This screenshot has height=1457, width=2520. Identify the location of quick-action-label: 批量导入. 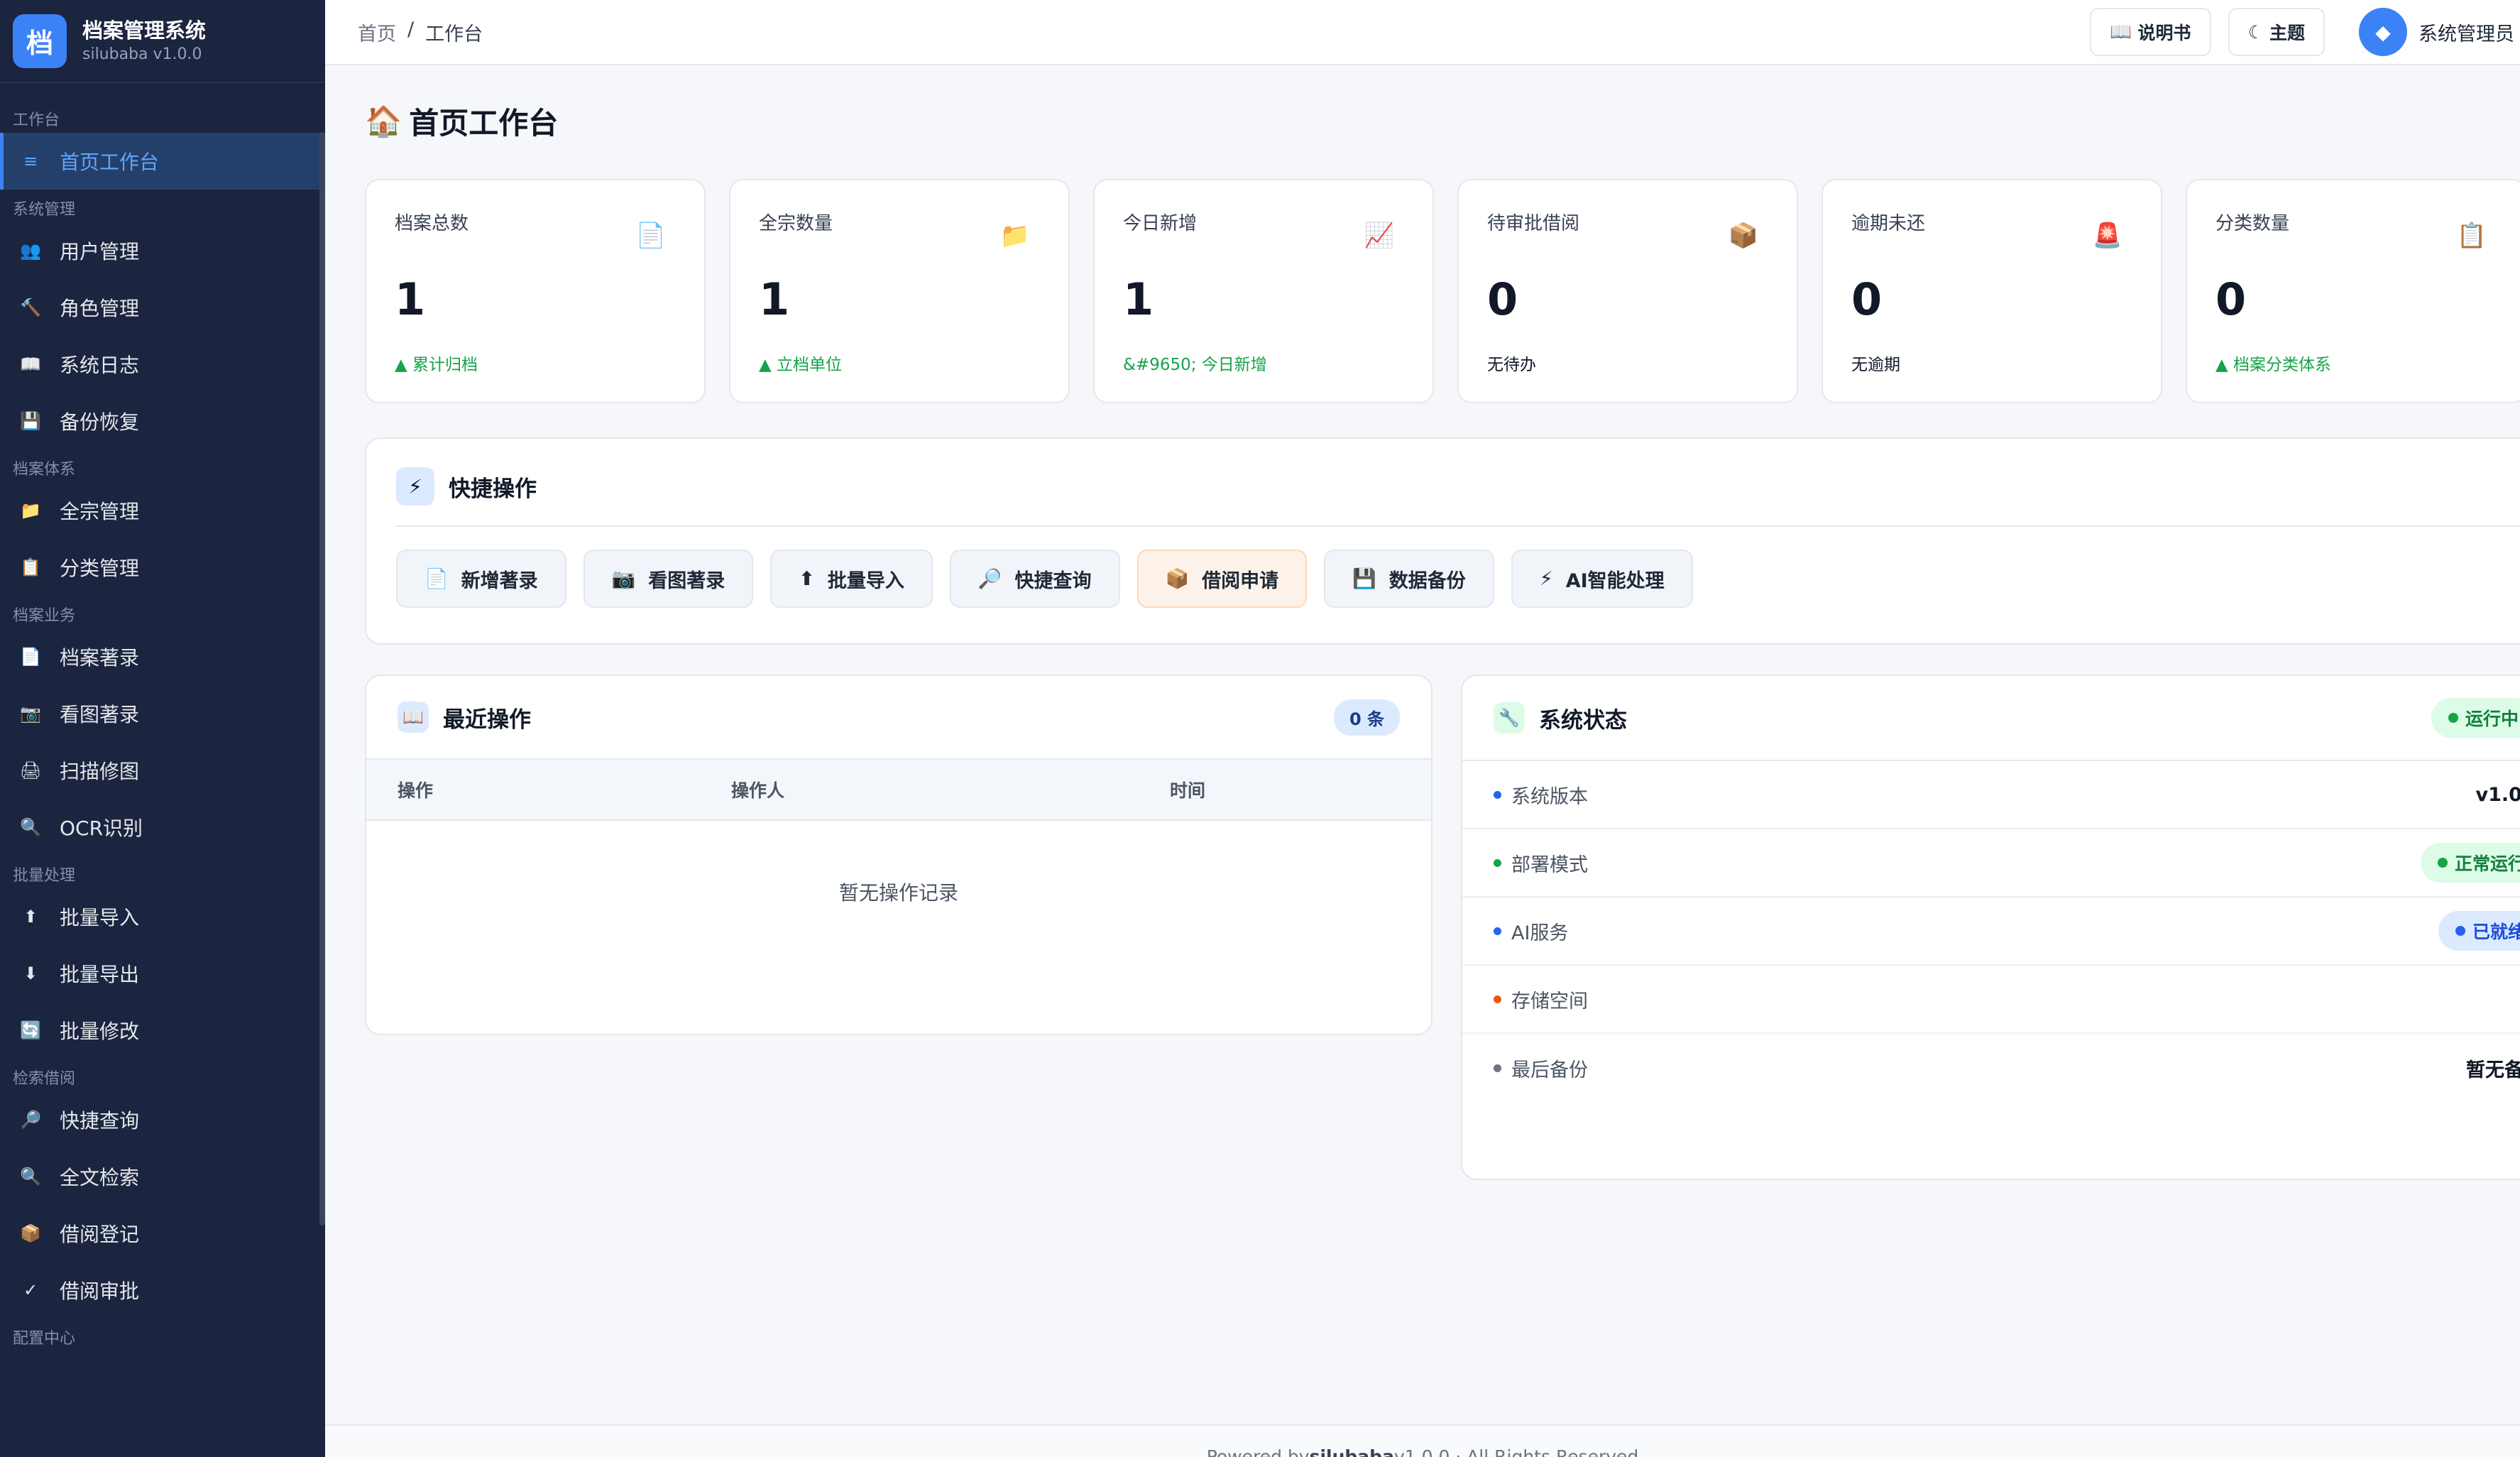
(866, 580).